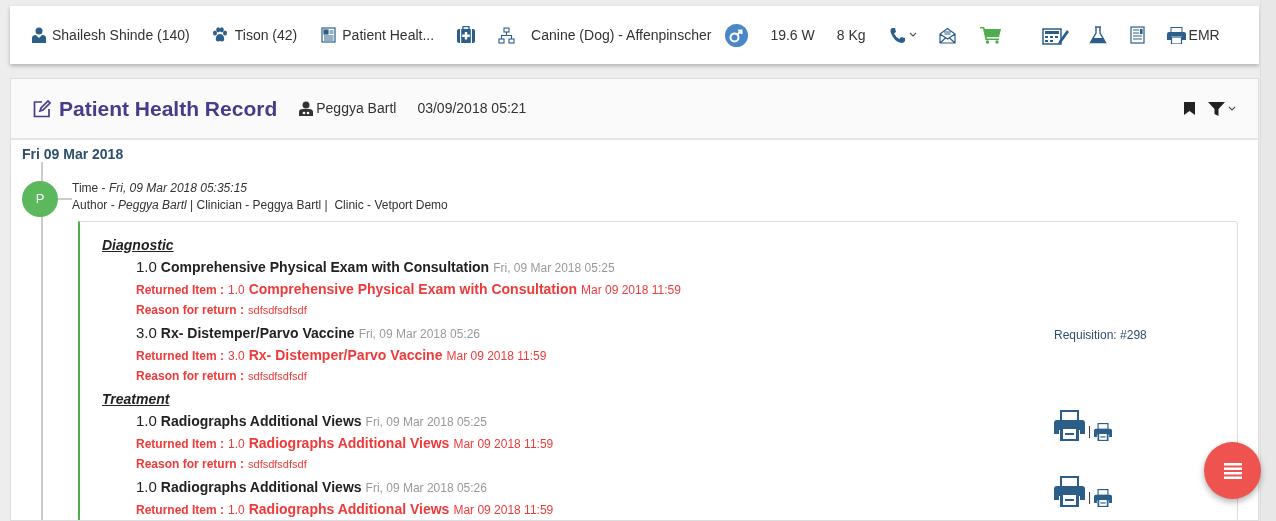 This screenshot has height=521, width=1276. Describe the element at coordinates (851, 35) in the screenshot. I see `weight-text: 8 Kg` at that location.